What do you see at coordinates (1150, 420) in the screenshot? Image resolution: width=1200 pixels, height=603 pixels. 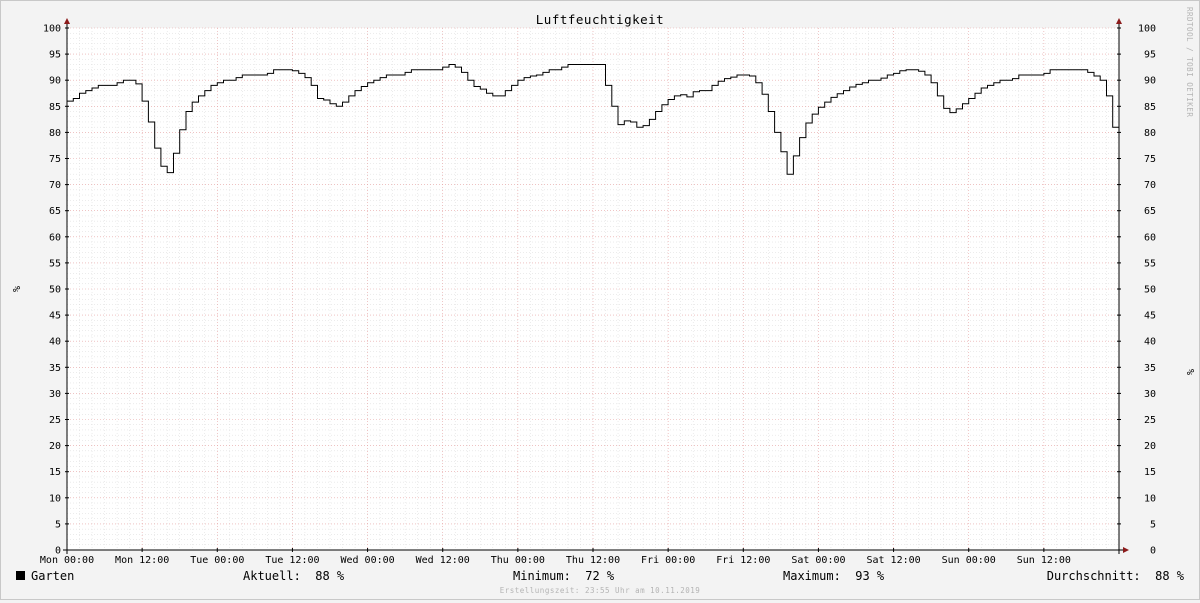 I see `y-tick-label-right: 25` at bounding box center [1150, 420].